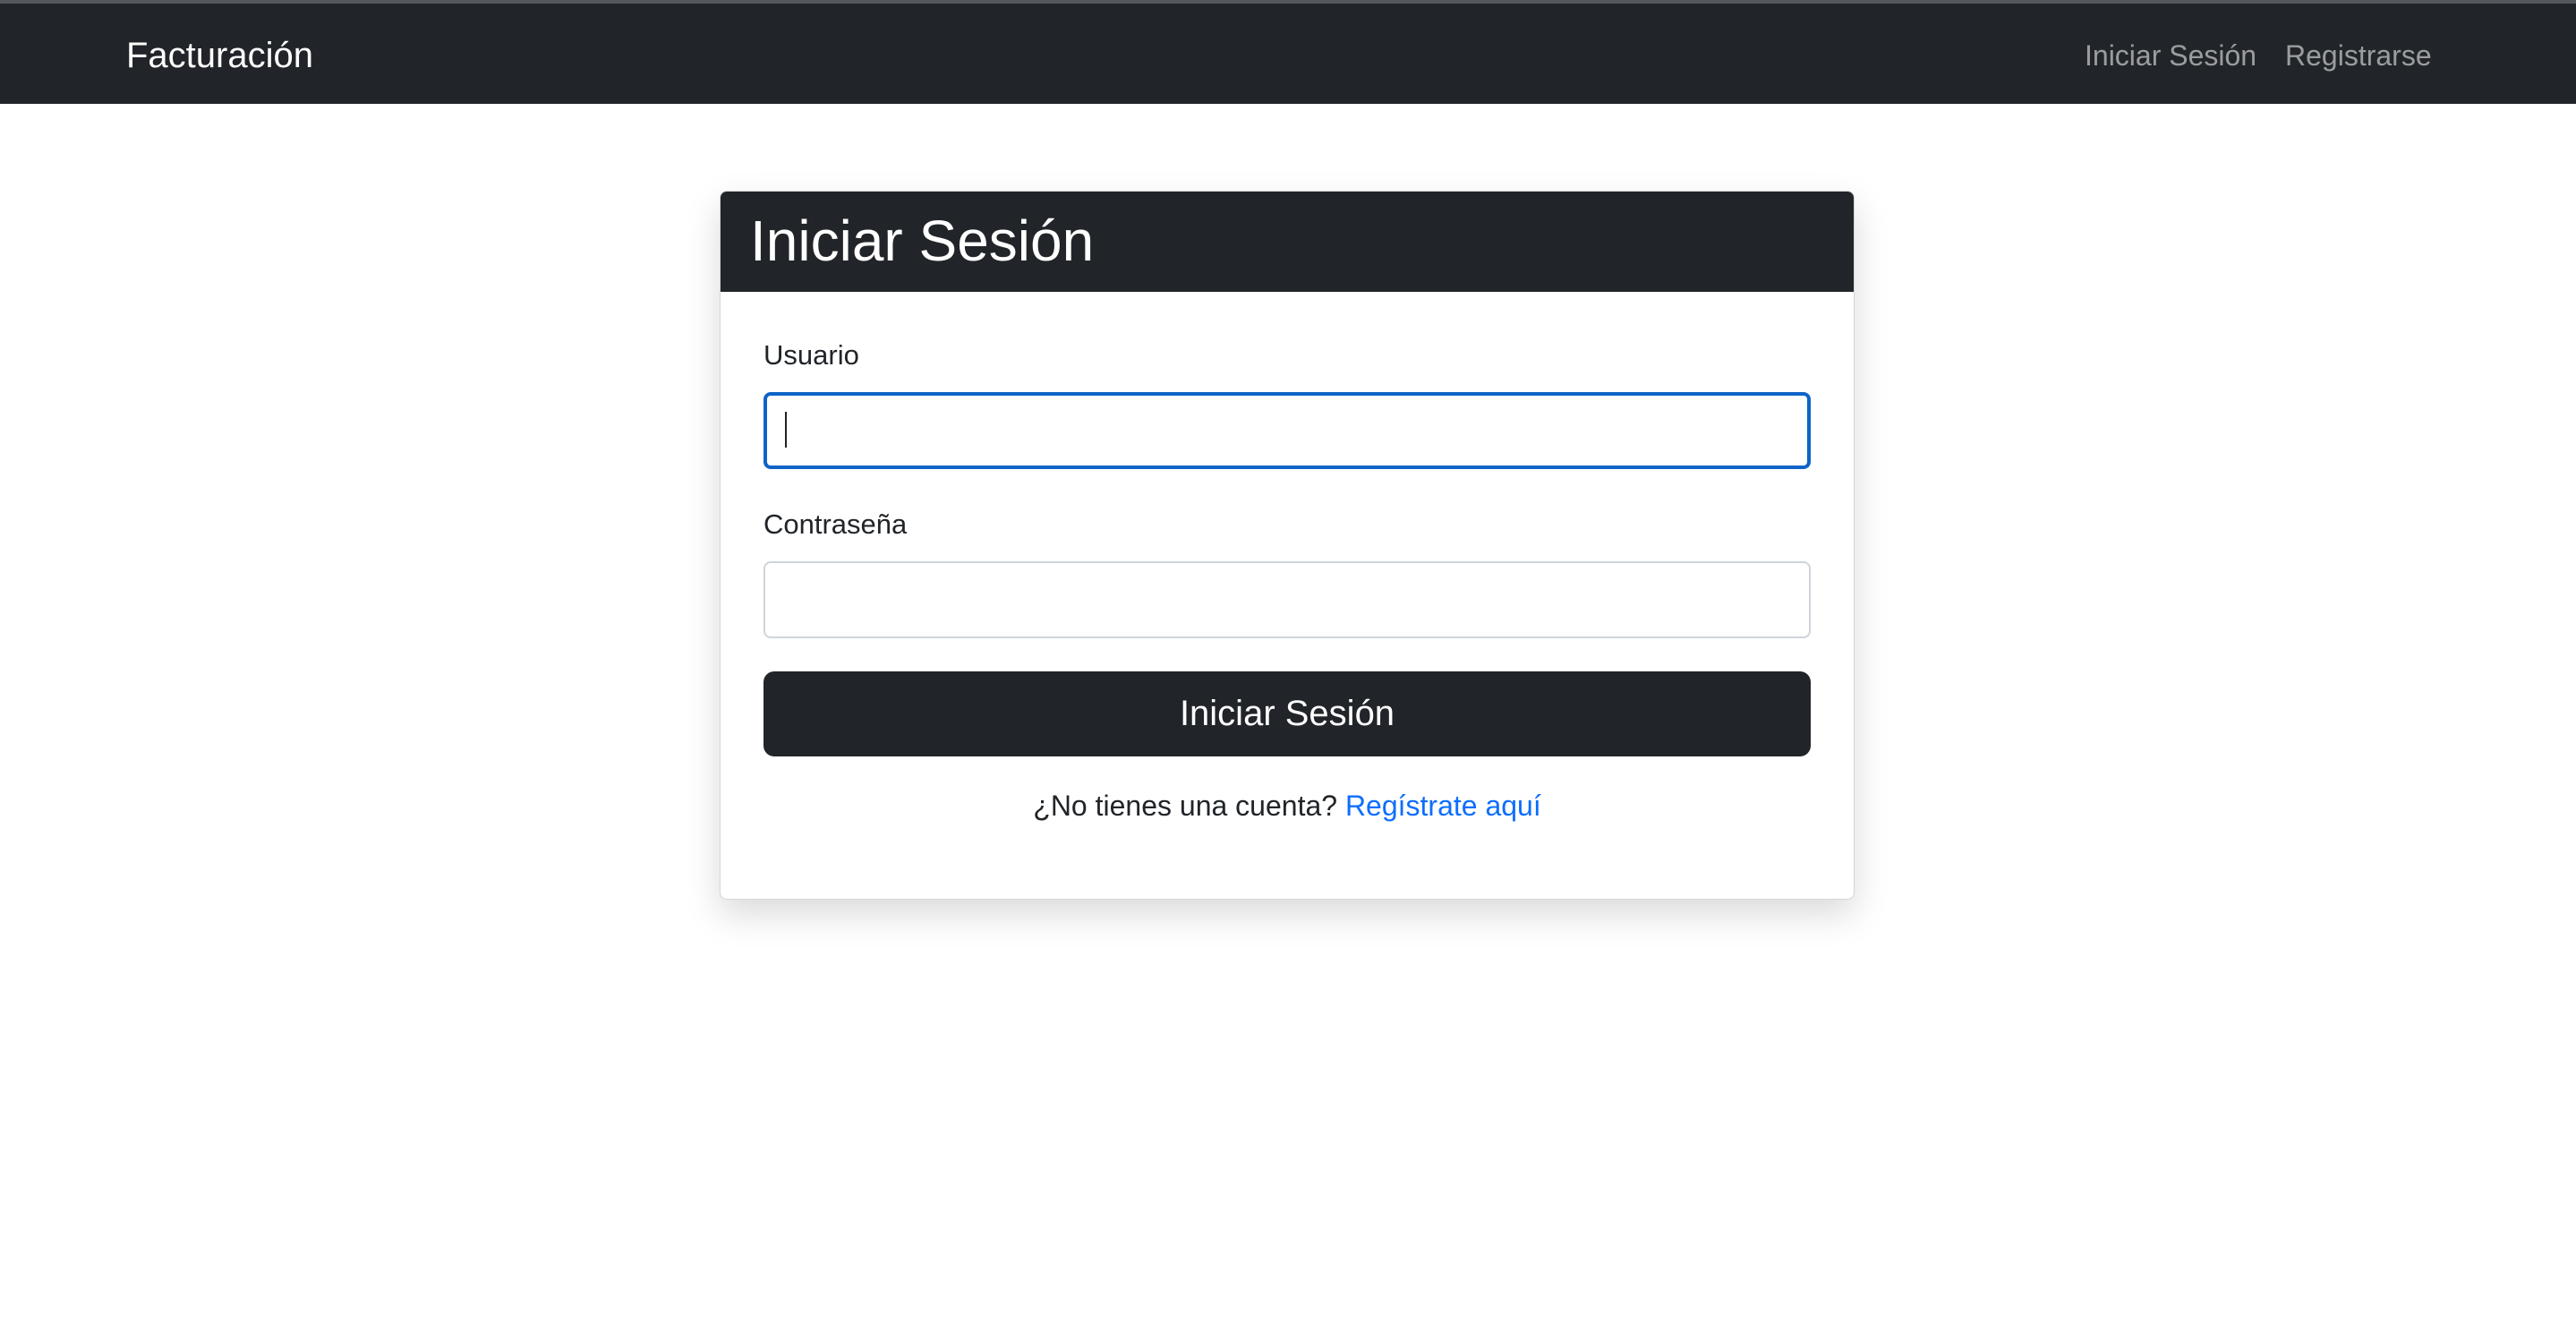  Describe the element at coordinates (1287, 713) in the screenshot. I see `login-submit-button: Iniciar Sesión` at that location.